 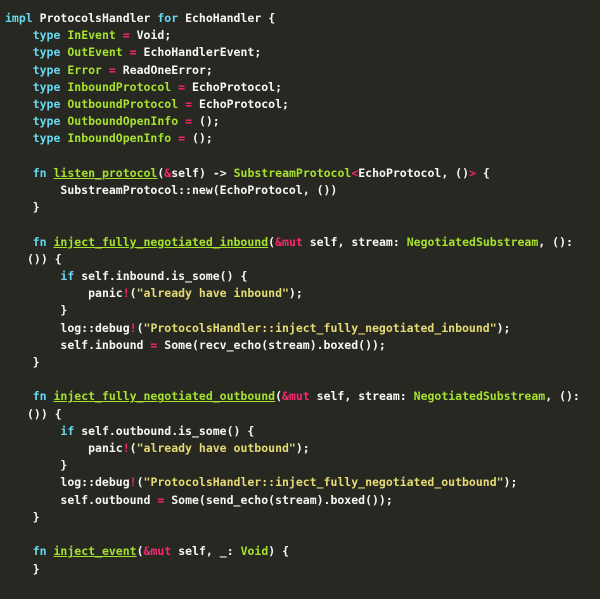 I want to click on assoc-type-outbound-open-info: OutboundOpenInfo, so click(x=123, y=121).